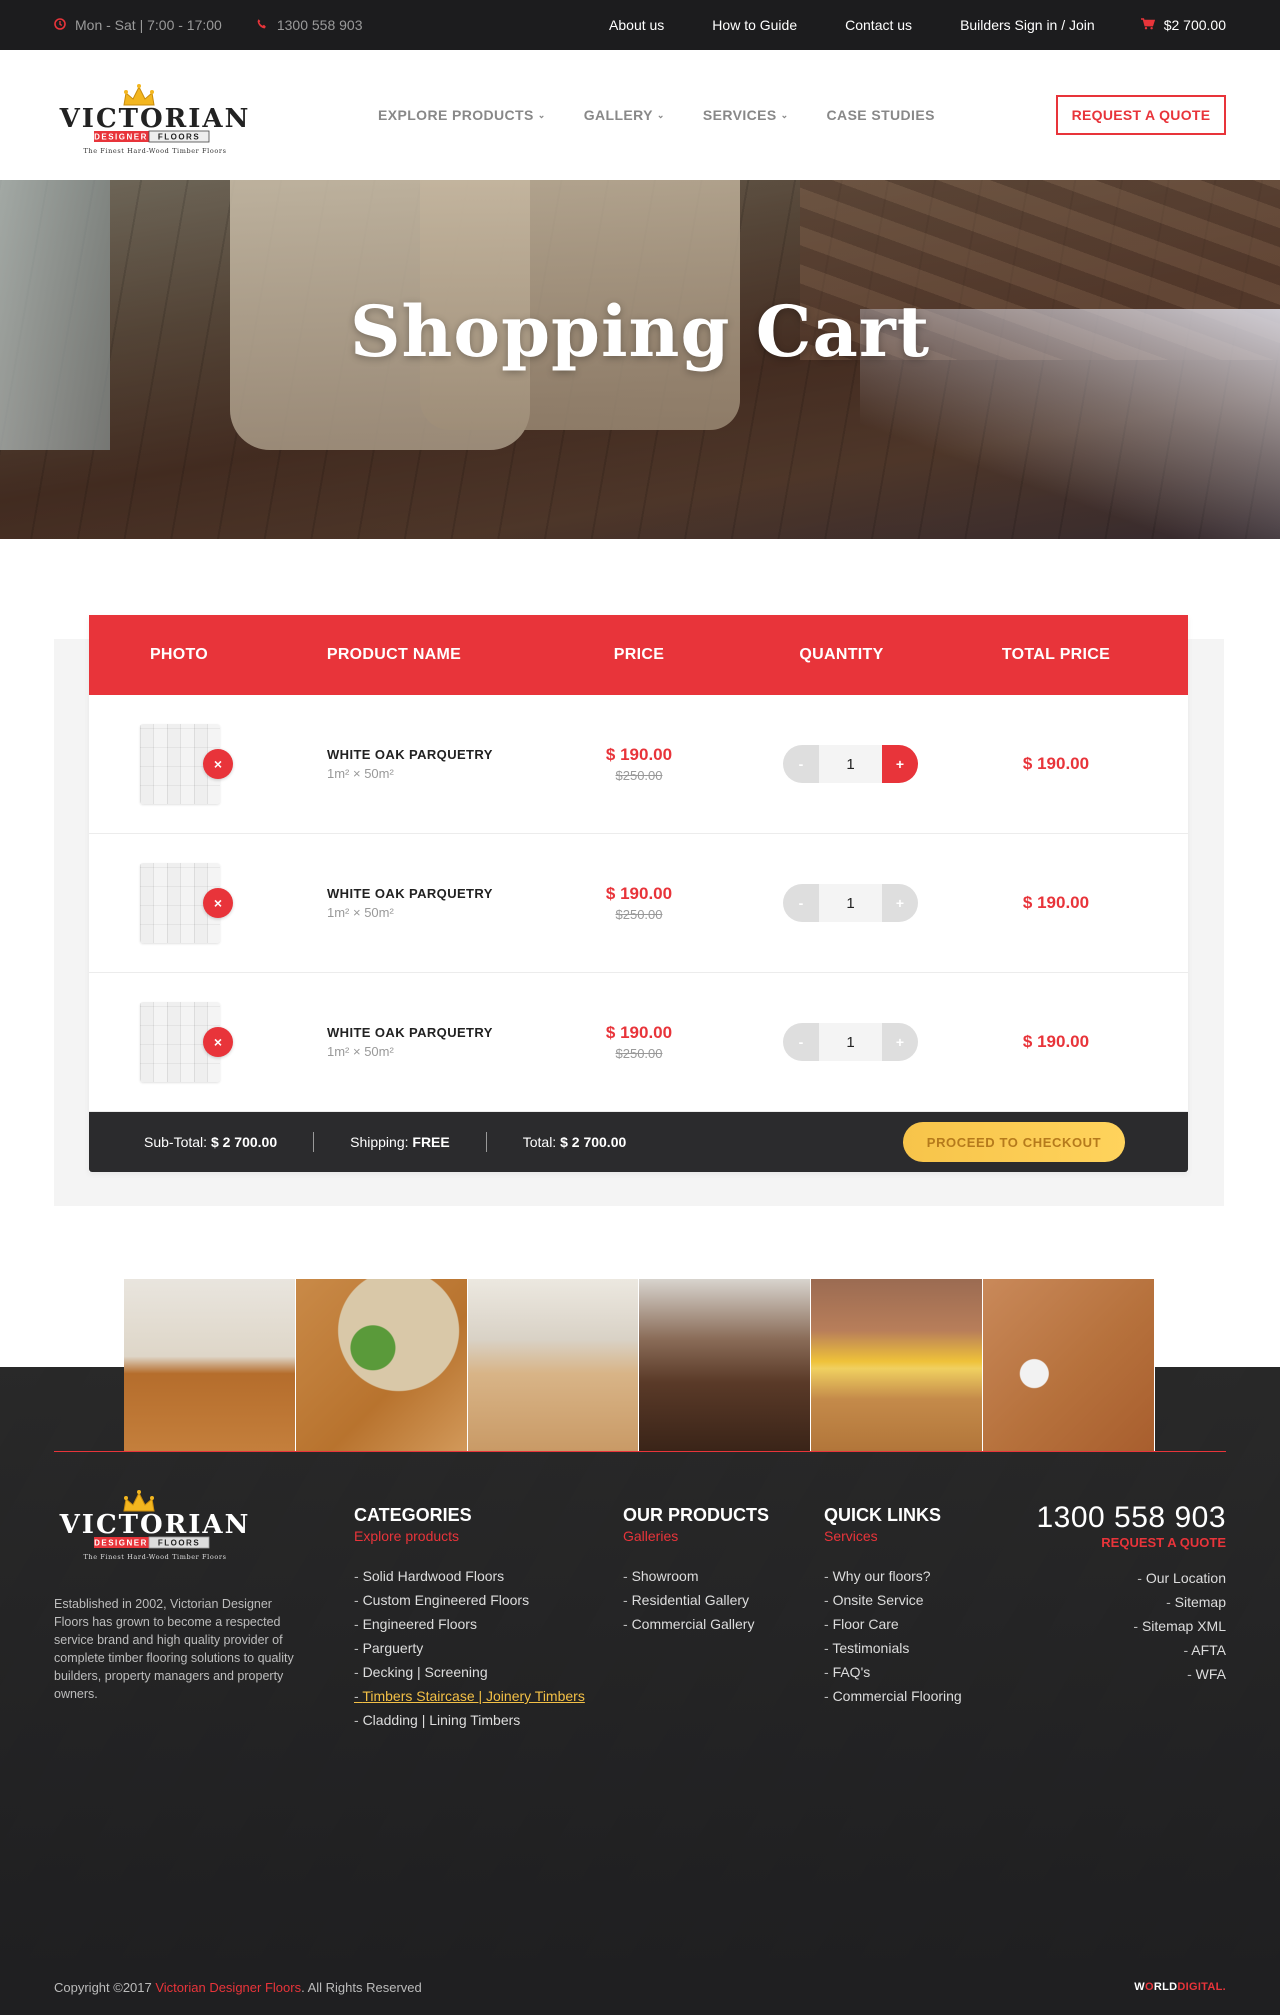 The height and width of the screenshot is (2015, 1280). What do you see at coordinates (618, 115) in the screenshot?
I see `nav-label: GALLERY` at bounding box center [618, 115].